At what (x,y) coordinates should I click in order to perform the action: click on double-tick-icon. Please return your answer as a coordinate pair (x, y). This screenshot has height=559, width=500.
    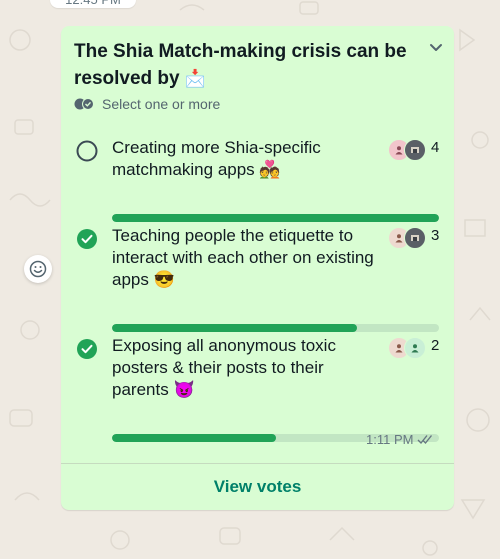
    Looking at the image, I should click on (425, 440).